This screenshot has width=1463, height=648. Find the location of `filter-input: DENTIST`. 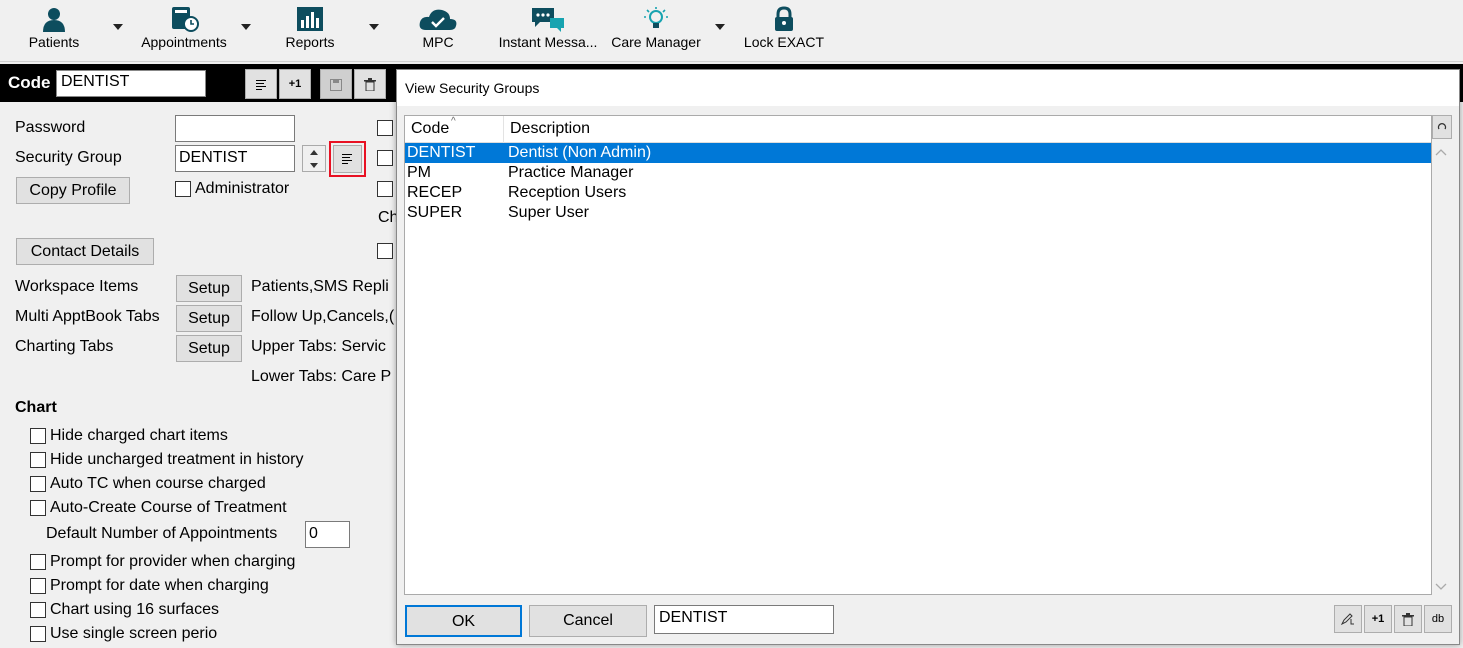

filter-input: DENTIST is located at coordinates (744, 619).